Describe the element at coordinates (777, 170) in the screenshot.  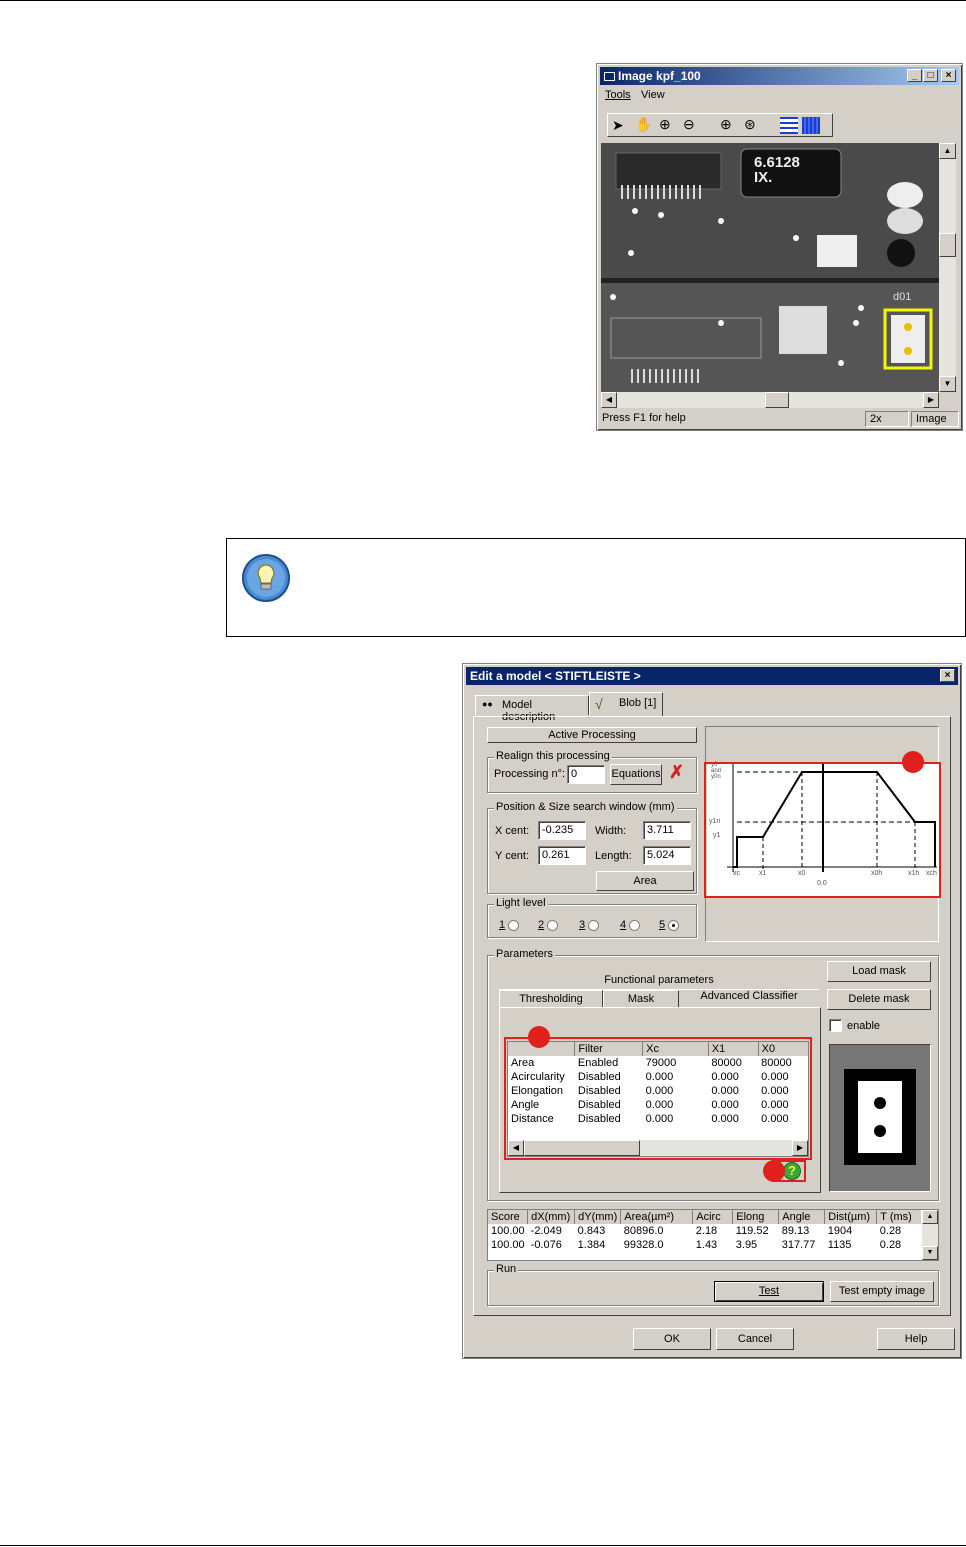
I see `pcb-chip-label: 6.6128 IX.` at that location.